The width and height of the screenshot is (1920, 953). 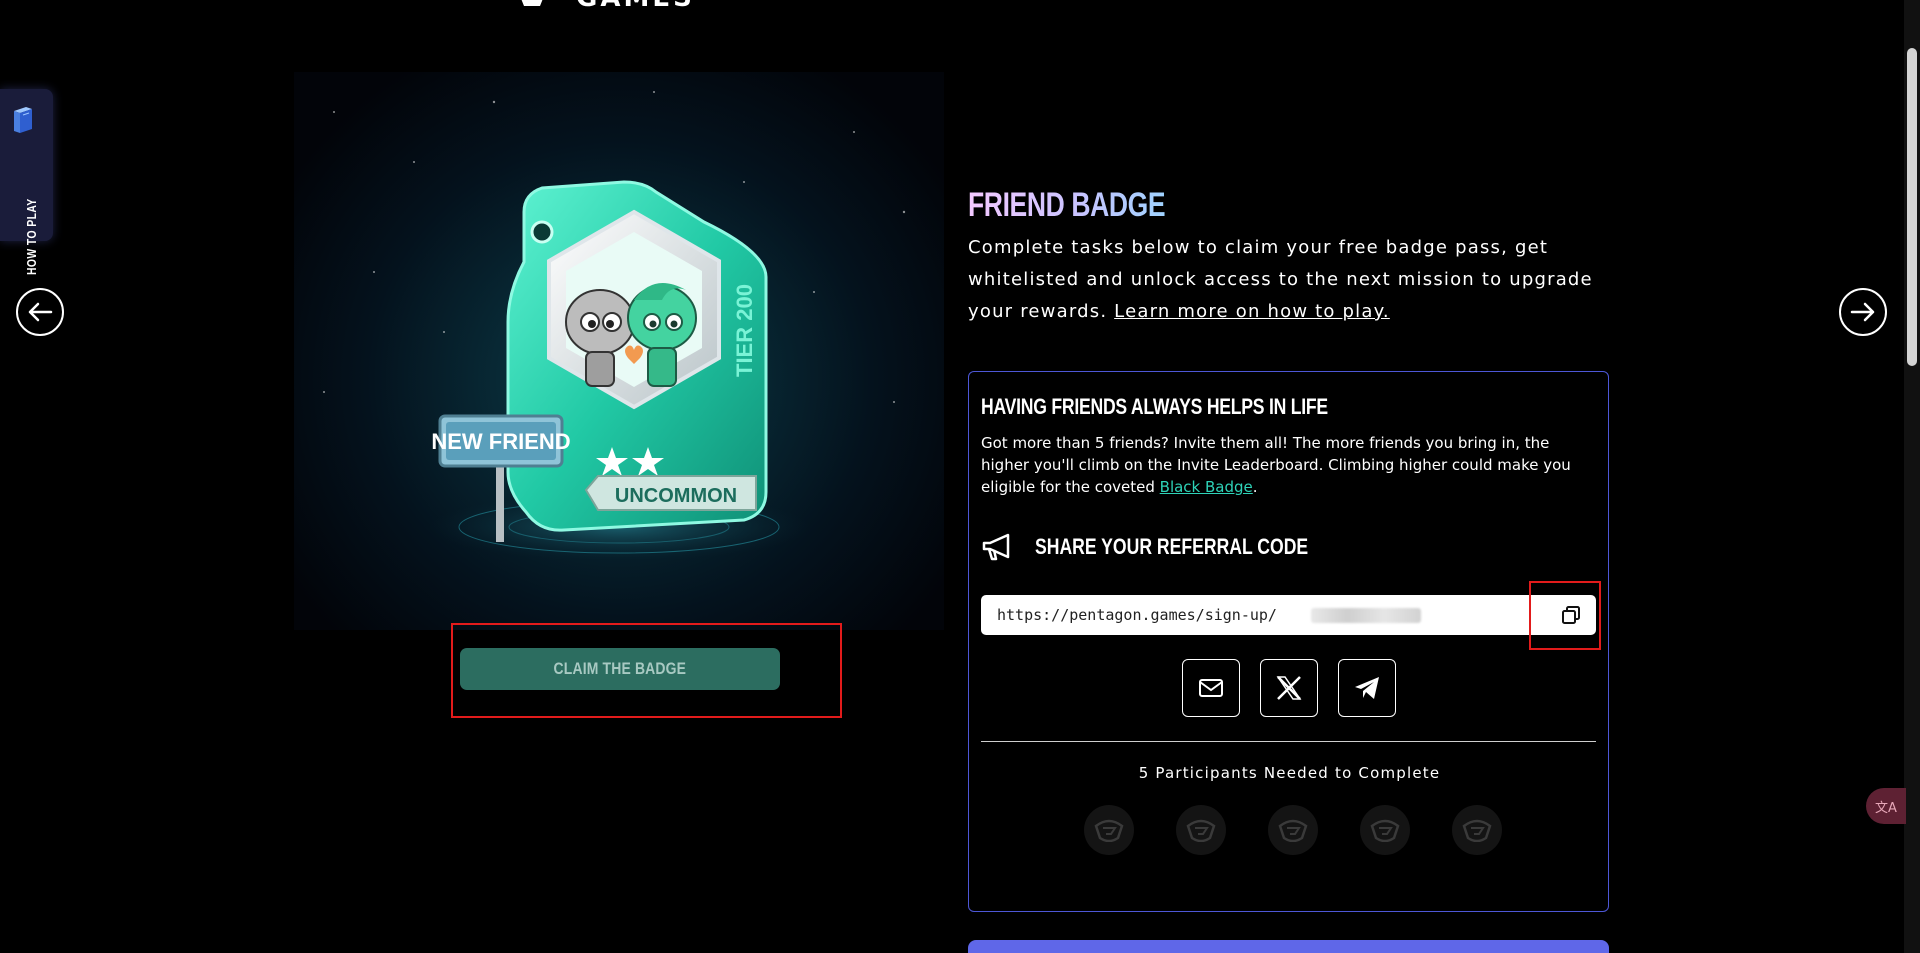 I want to click on share-x-button, so click(x=1289, y=688).